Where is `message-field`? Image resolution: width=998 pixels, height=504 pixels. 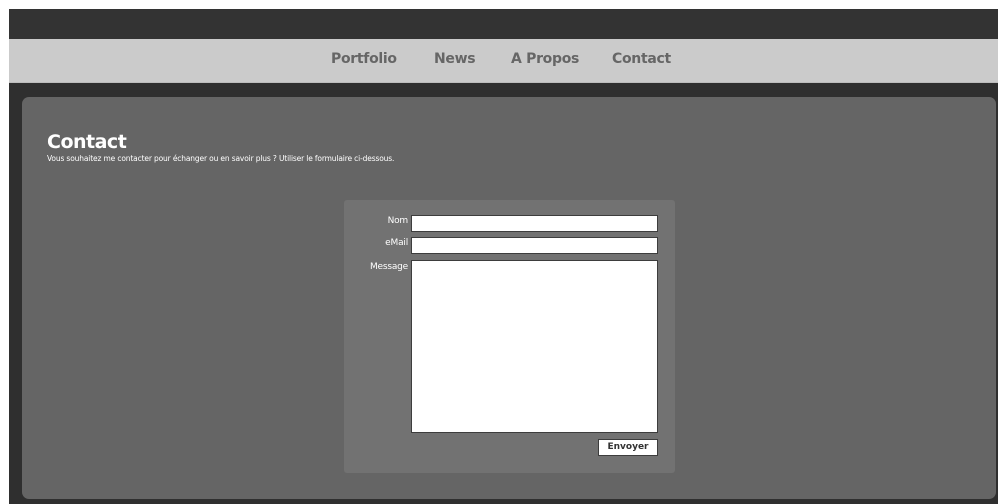
message-field is located at coordinates (534, 346).